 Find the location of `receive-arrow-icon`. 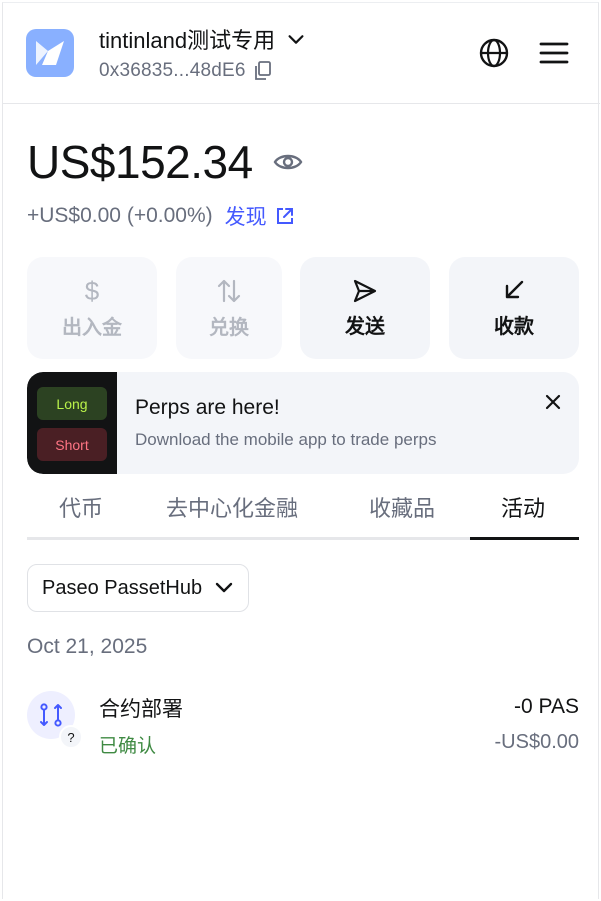

receive-arrow-icon is located at coordinates (514, 289).